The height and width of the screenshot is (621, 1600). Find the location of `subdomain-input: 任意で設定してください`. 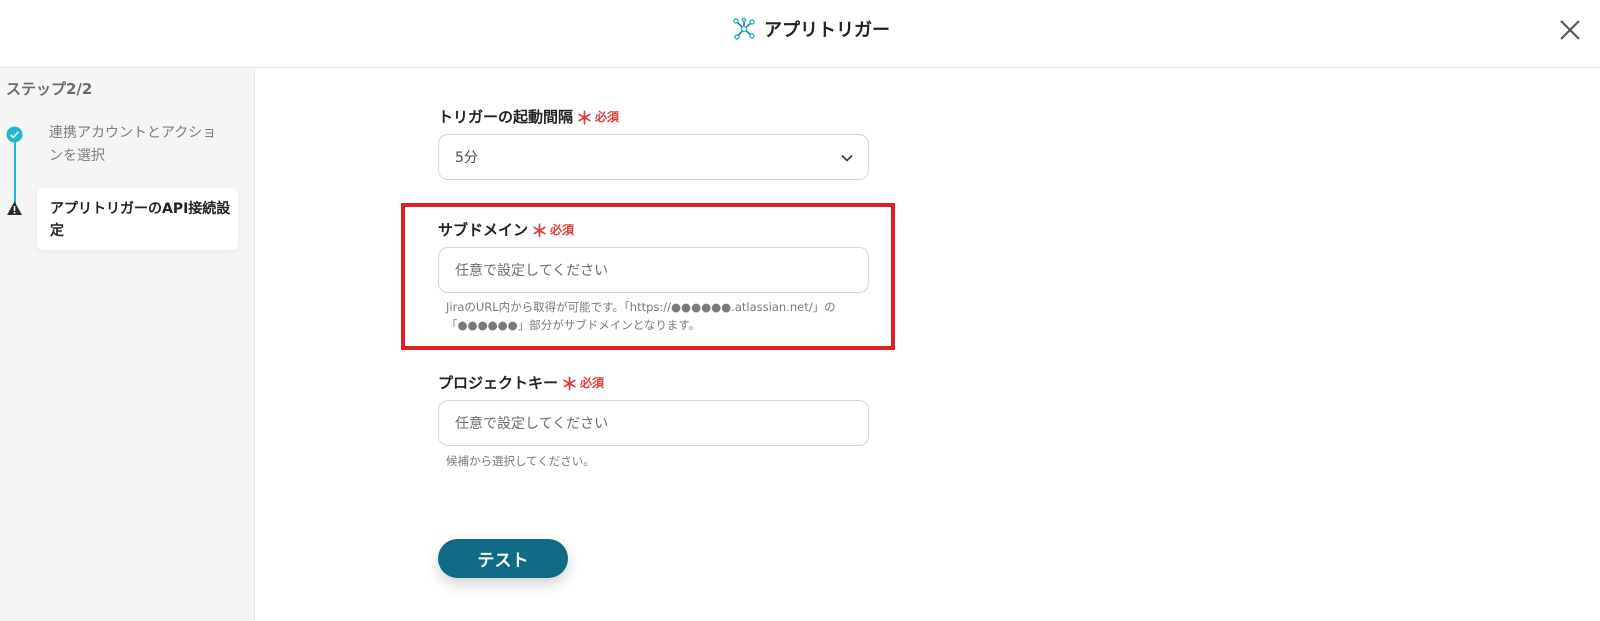

subdomain-input: 任意で設定してください is located at coordinates (653, 270).